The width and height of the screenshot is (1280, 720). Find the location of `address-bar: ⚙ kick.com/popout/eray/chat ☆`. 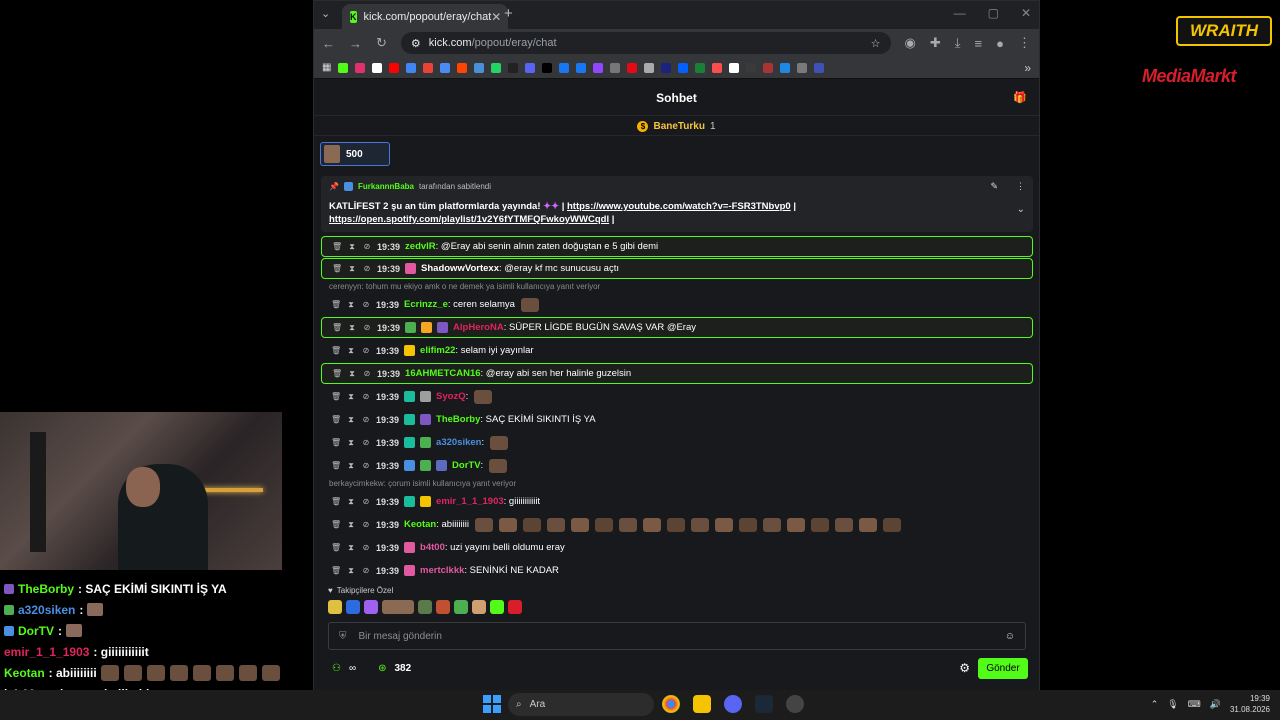

address-bar: ⚙ kick.com/popout/eray/chat ☆ is located at coordinates (645, 43).